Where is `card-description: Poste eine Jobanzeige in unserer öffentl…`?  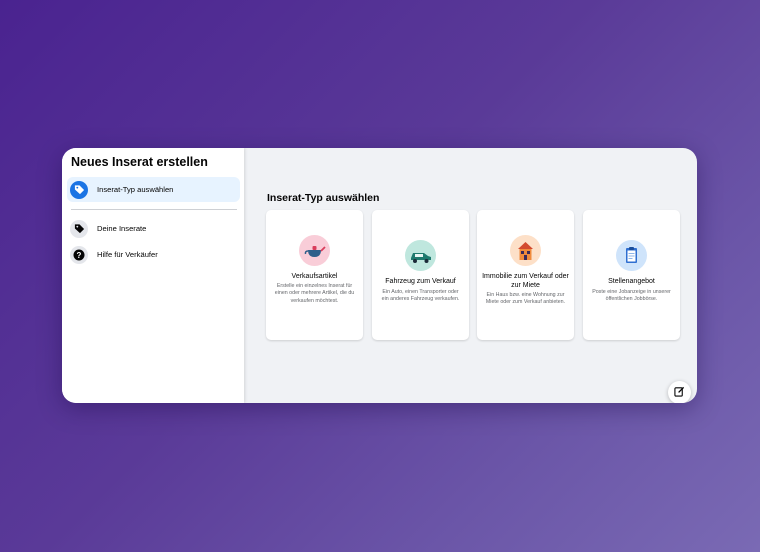 card-description: Poste eine Jobanzeige in unserer öffentl… is located at coordinates (631, 296).